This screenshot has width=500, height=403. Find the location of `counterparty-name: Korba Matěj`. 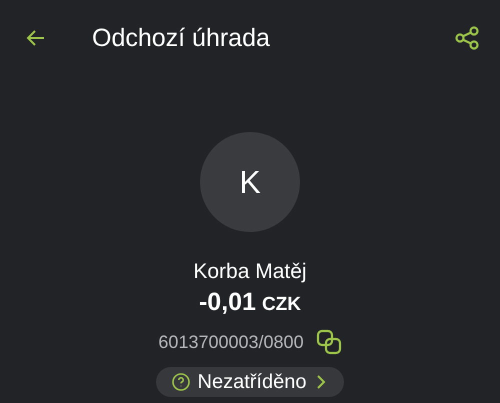

counterparty-name: Korba Matěj is located at coordinates (250, 272).